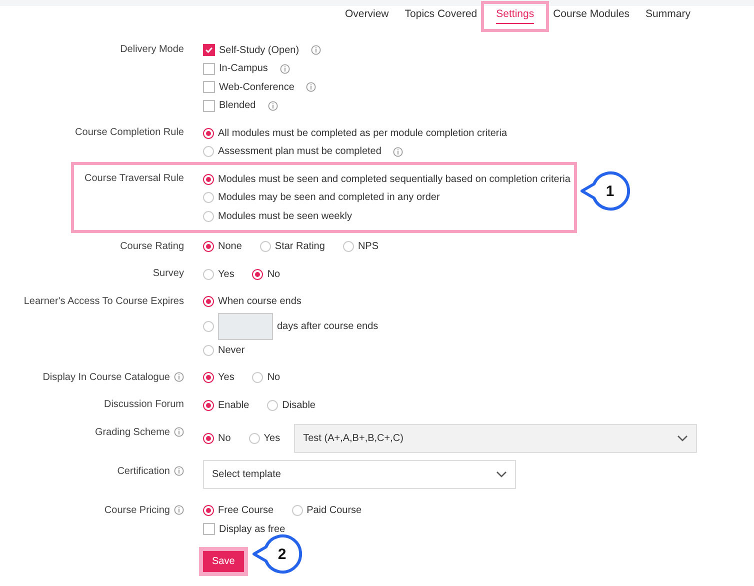 The width and height of the screenshot is (754, 586). Describe the element at coordinates (252, 302) in the screenshot. I see `radio-option: When course ends` at that location.